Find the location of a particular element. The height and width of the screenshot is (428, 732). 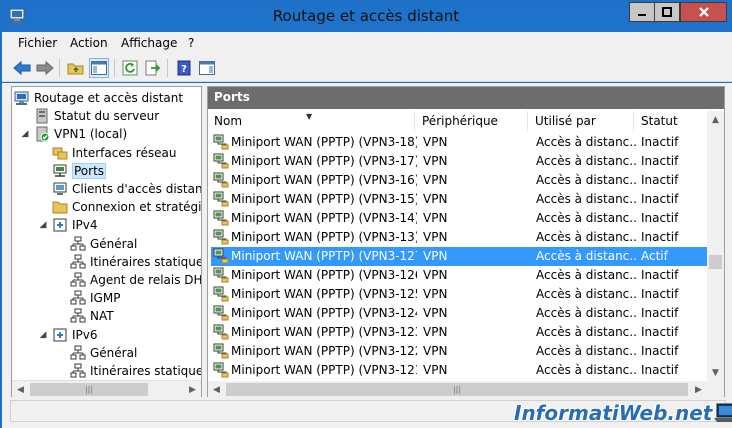

minimize-icon is located at coordinates (642, 15).